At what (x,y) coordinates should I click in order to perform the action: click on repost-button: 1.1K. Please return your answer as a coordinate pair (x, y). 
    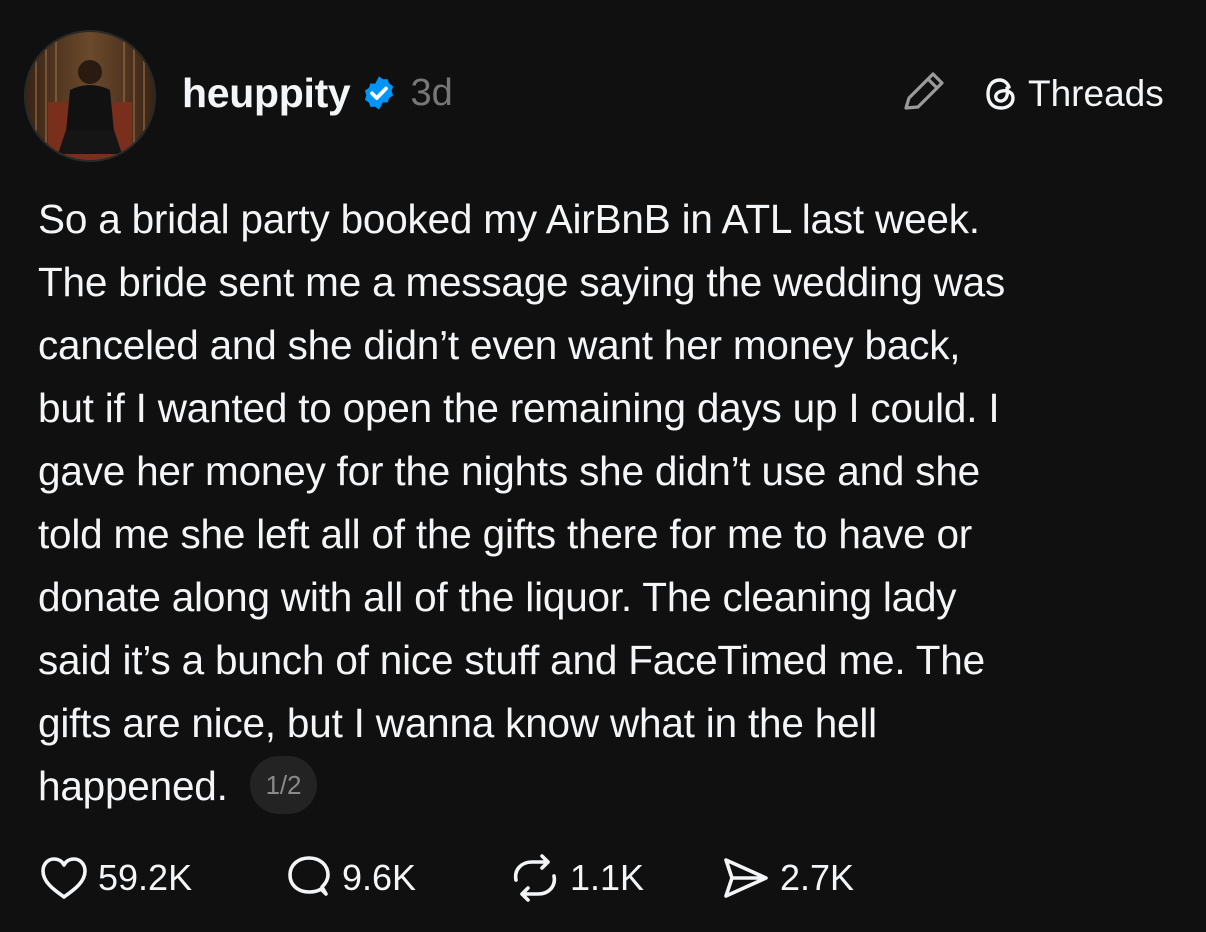
    Looking at the image, I should click on (614, 878).